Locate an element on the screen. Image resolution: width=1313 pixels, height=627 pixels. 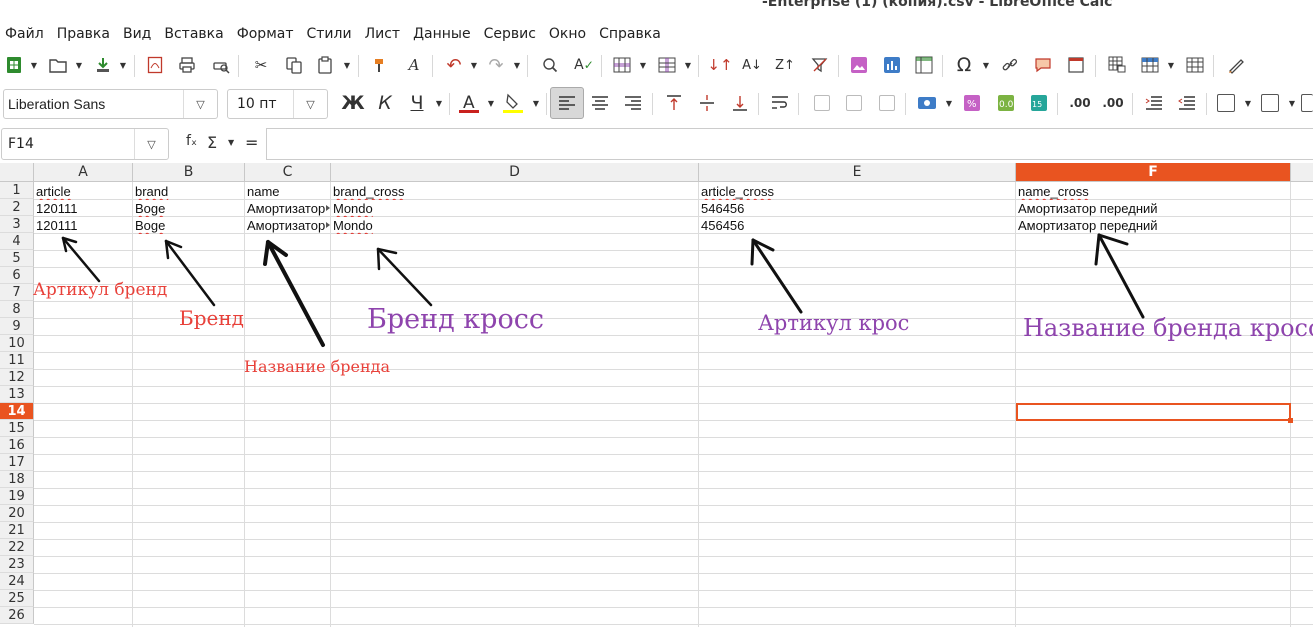
font-name-combo: Liberation Sans ▽ is located at coordinates (110, 104).